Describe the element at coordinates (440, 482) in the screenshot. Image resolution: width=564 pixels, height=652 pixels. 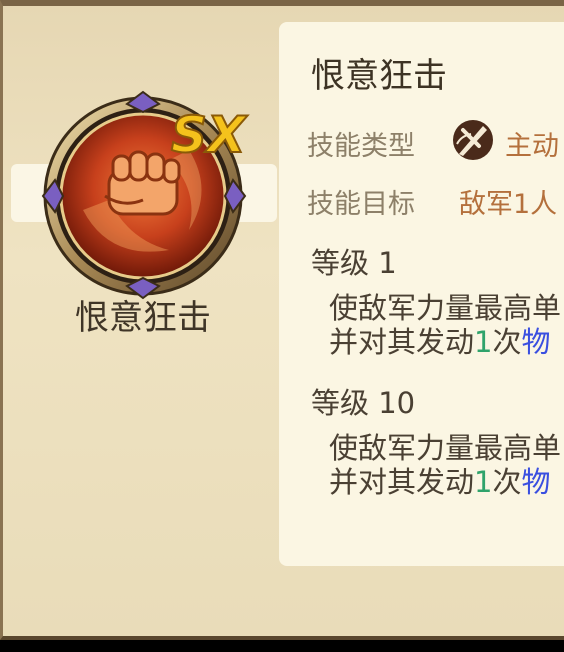
I see `level-10-desc-line2: 并对其发动1次物` at that location.